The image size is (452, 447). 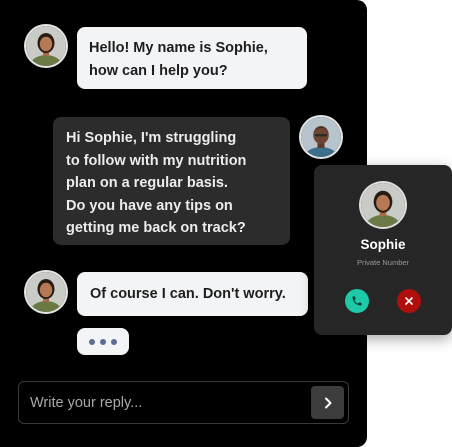 What do you see at coordinates (383, 262) in the screenshot?
I see `caller-subtitle: Private Number` at bounding box center [383, 262].